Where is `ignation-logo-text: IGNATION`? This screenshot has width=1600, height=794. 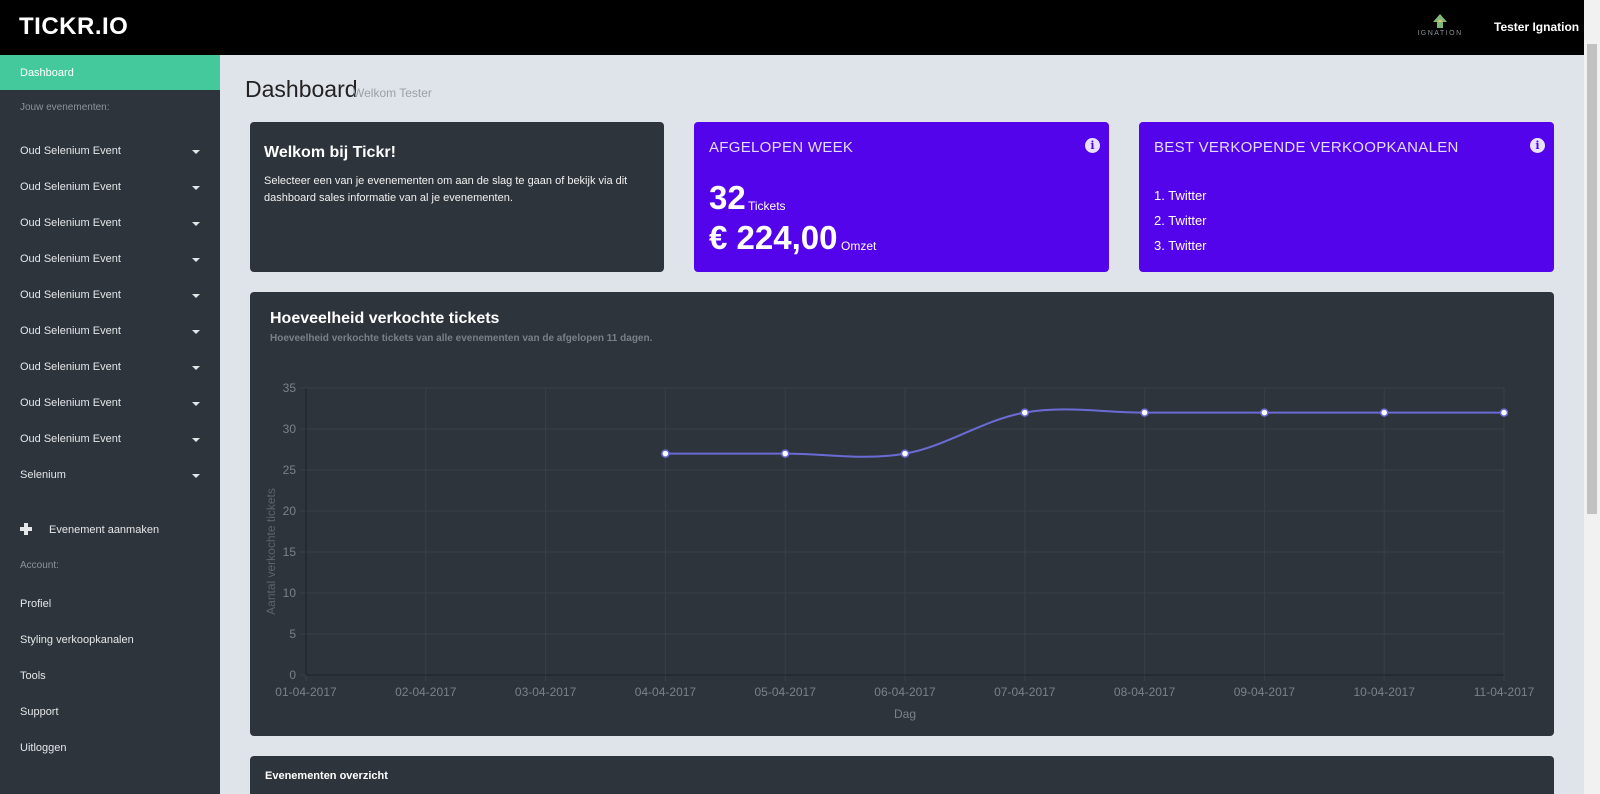
ignation-logo-text: IGNATION is located at coordinates (1440, 33).